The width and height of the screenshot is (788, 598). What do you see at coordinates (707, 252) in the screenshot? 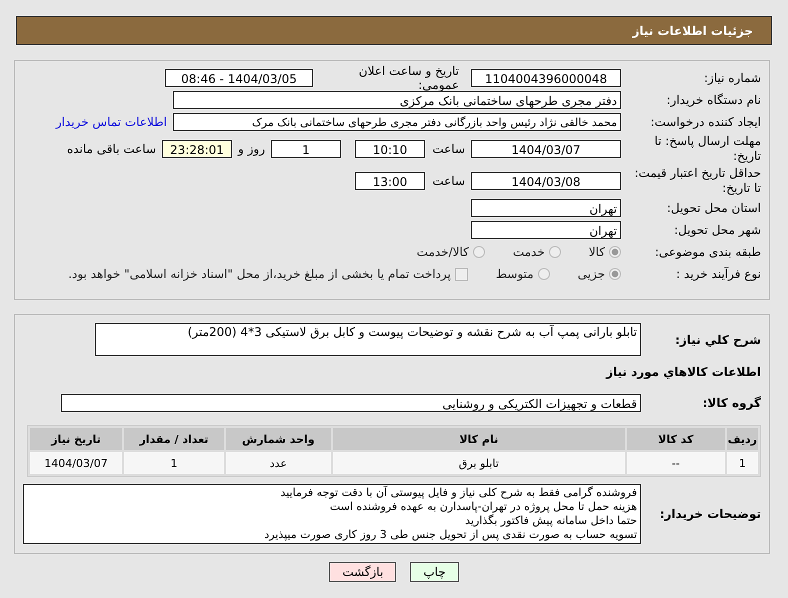
I see `field-label: طبقه بندی موضوعی:` at bounding box center [707, 252].